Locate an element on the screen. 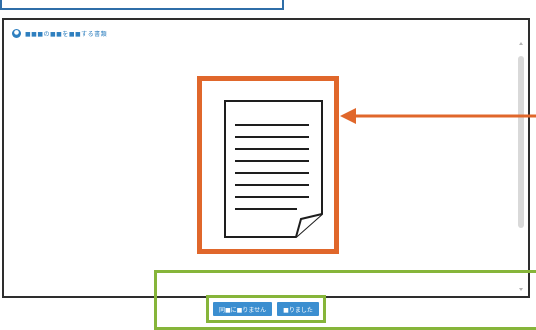 Image resolution: width=536 pixels, height=330 pixels. dialog-titlebar: ● ■■■の■■を■■する書類 is located at coordinates (59, 33).